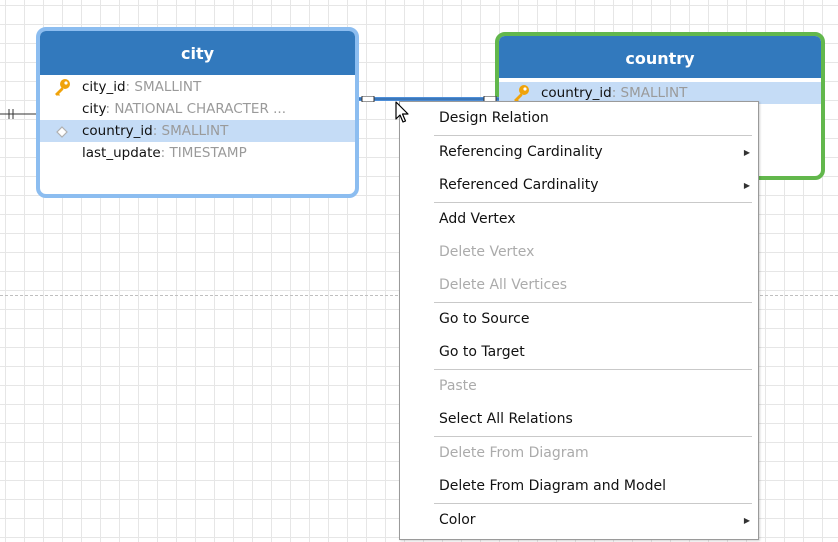 The image size is (838, 542). Describe the element at coordinates (458, 386) in the screenshot. I see `menu-item-label: Paste` at that location.